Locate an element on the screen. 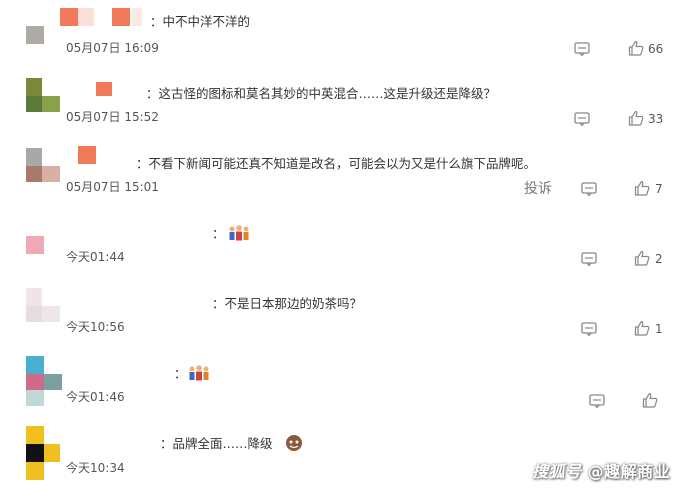 This screenshot has width=690, height=490. comment-item: ：不是日本那边的奶茶吗？ 今天10:56 1 is located at coordinates (345, 315).